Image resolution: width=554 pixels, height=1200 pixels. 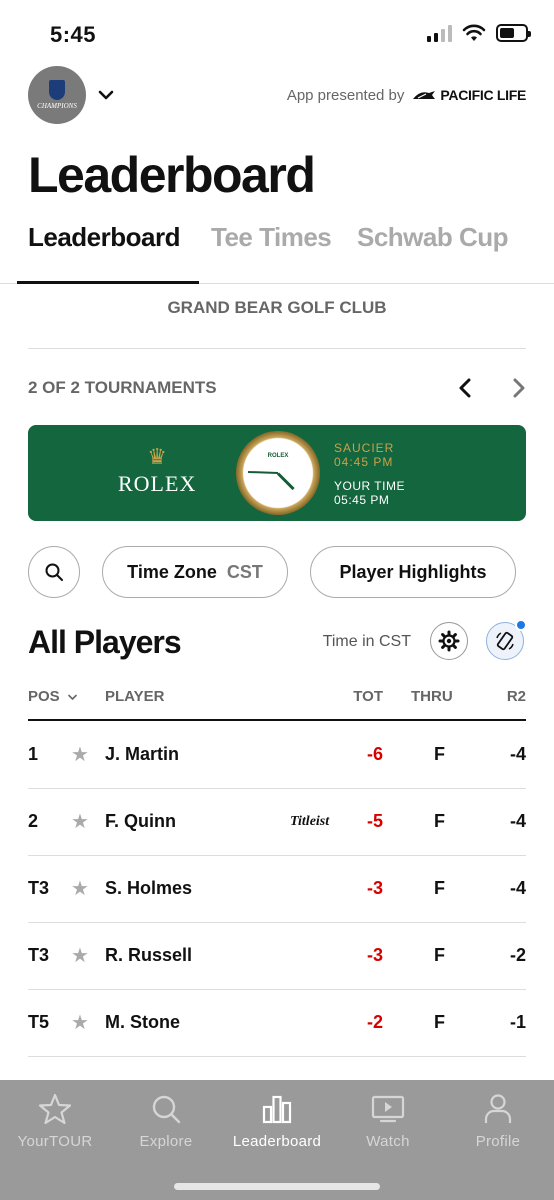 What do you see at coordinates (388, 1121) in the screenshot?
I see `tab-watch: Watch` at bounding box center [388, 1121].